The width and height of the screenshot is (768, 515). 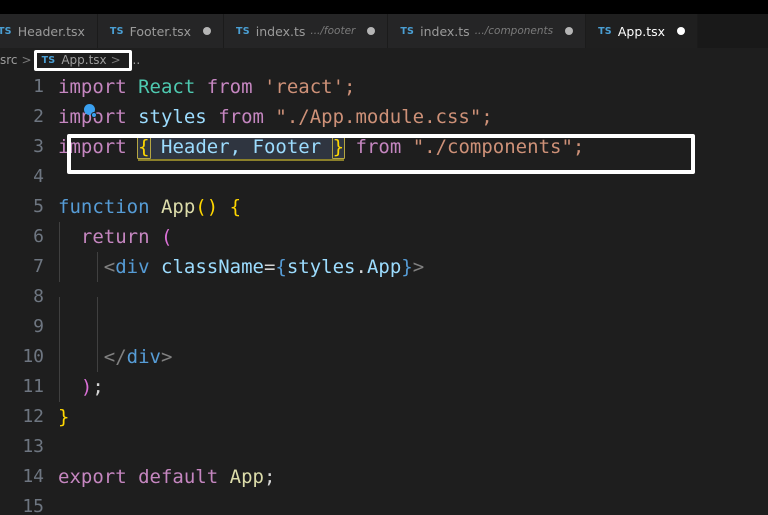 I want to click on selected-named-imports: { Header, Footer }, so click(x=241, y=148).